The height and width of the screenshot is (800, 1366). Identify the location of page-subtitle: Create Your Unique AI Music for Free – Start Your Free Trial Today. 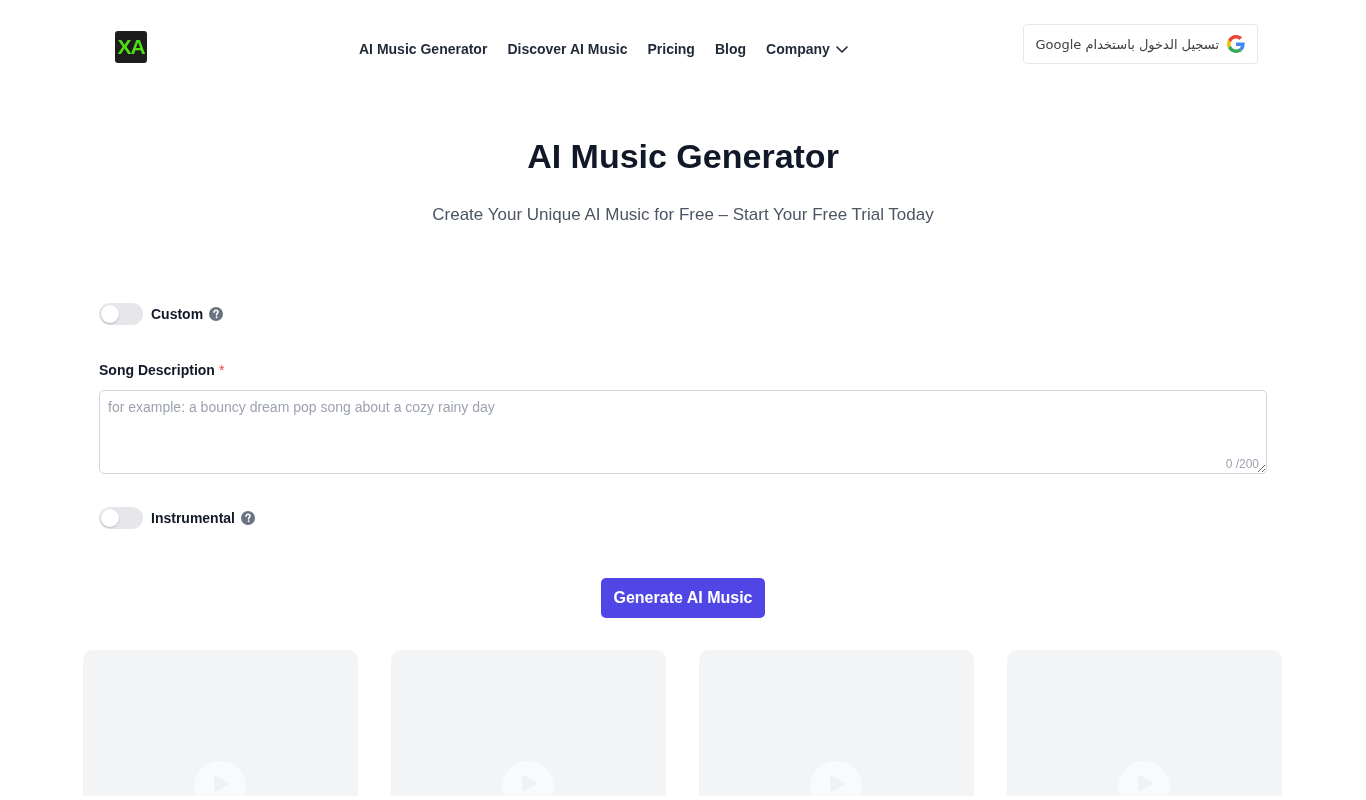
(683, 215).